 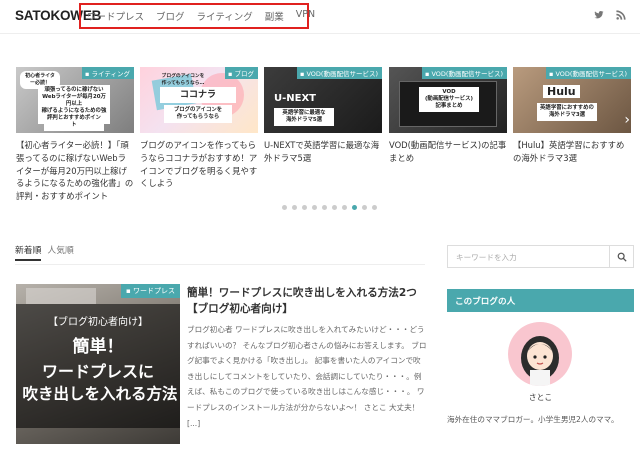 I want to click on thumb-text: ブログのアイコンを 作ってもらうなら, so click(x=198, y=114).